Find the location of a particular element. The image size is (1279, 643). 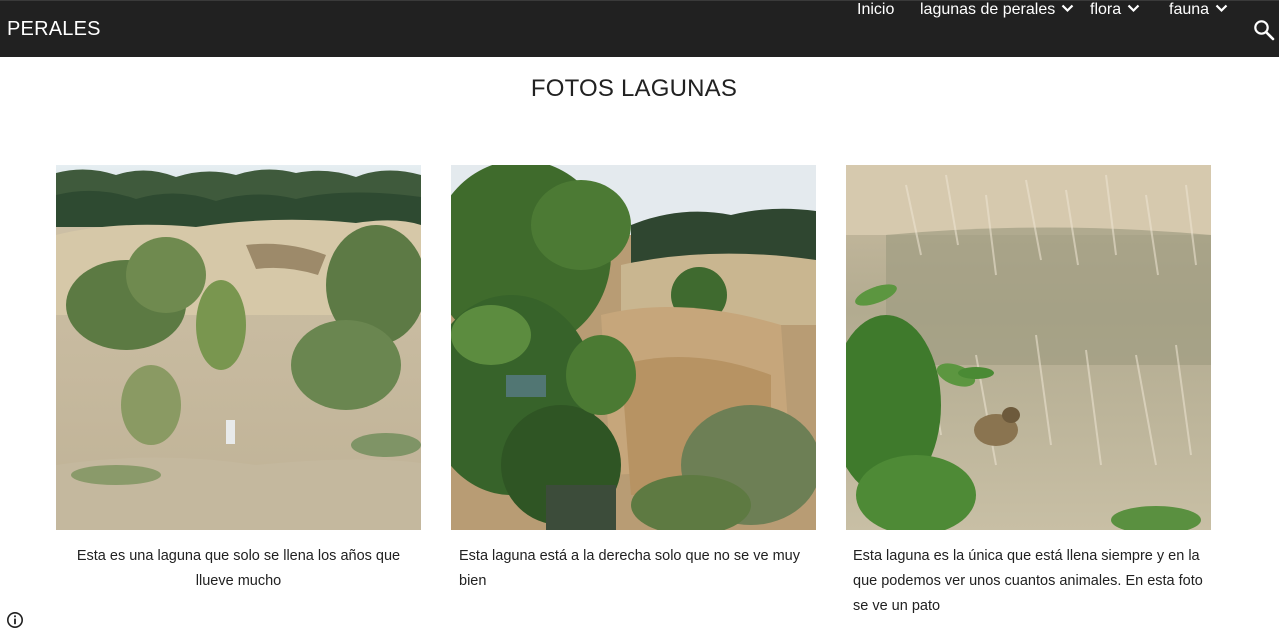

page-title: FOTOS LAGUNAS is located at coordinates (634, 88).